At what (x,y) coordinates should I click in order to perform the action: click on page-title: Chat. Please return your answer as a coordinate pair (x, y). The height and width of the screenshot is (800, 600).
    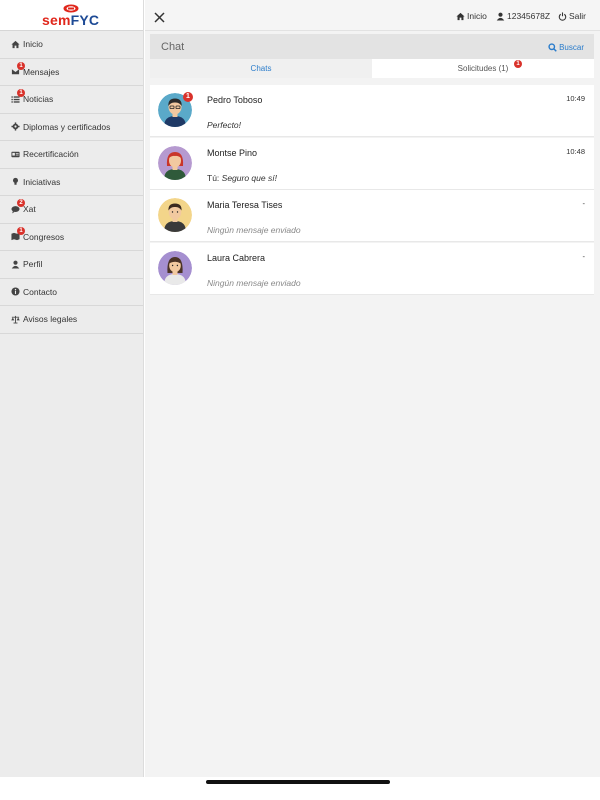
    Looking at the image, I should click on (173, 47).